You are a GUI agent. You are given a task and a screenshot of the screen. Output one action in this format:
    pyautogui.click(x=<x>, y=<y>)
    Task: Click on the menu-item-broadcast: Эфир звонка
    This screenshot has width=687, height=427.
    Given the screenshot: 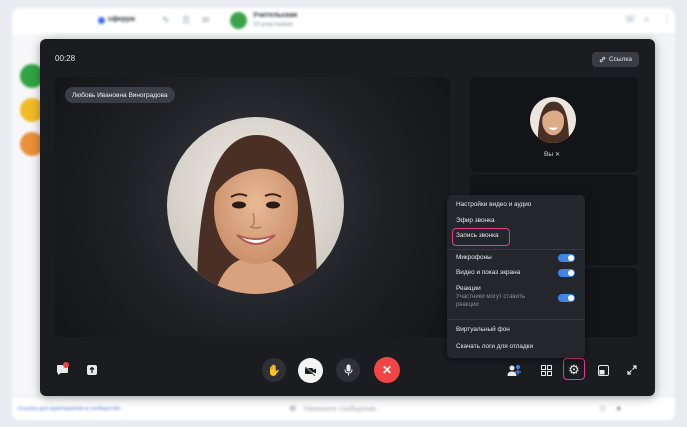 What is the action you would take?
    pyautogui.click(x=475, y=221)
    